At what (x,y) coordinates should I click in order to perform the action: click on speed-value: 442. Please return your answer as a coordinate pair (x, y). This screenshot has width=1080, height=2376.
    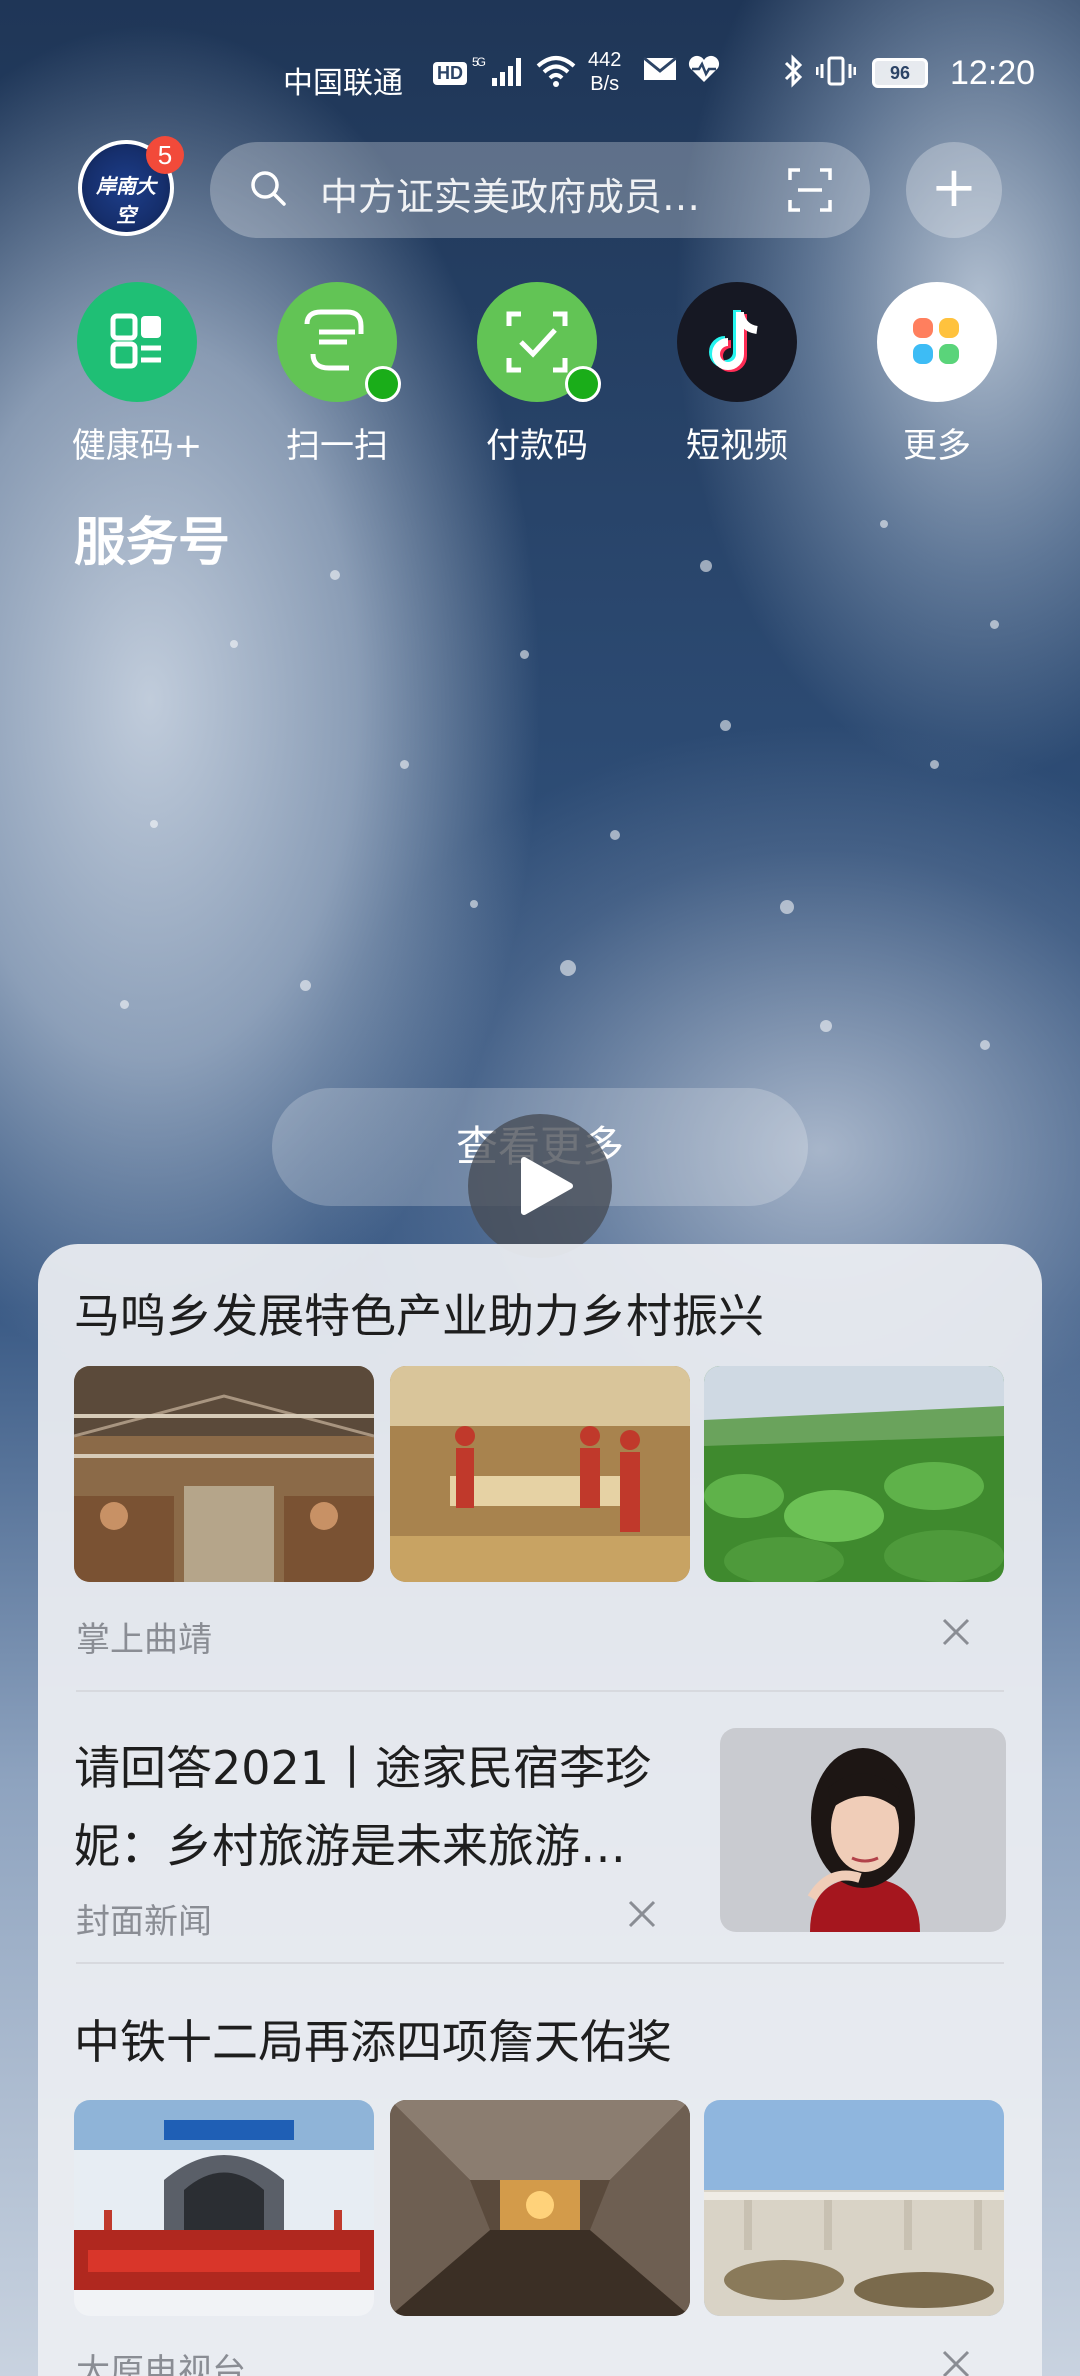
    Looking at the image, I should click on (605, 60).